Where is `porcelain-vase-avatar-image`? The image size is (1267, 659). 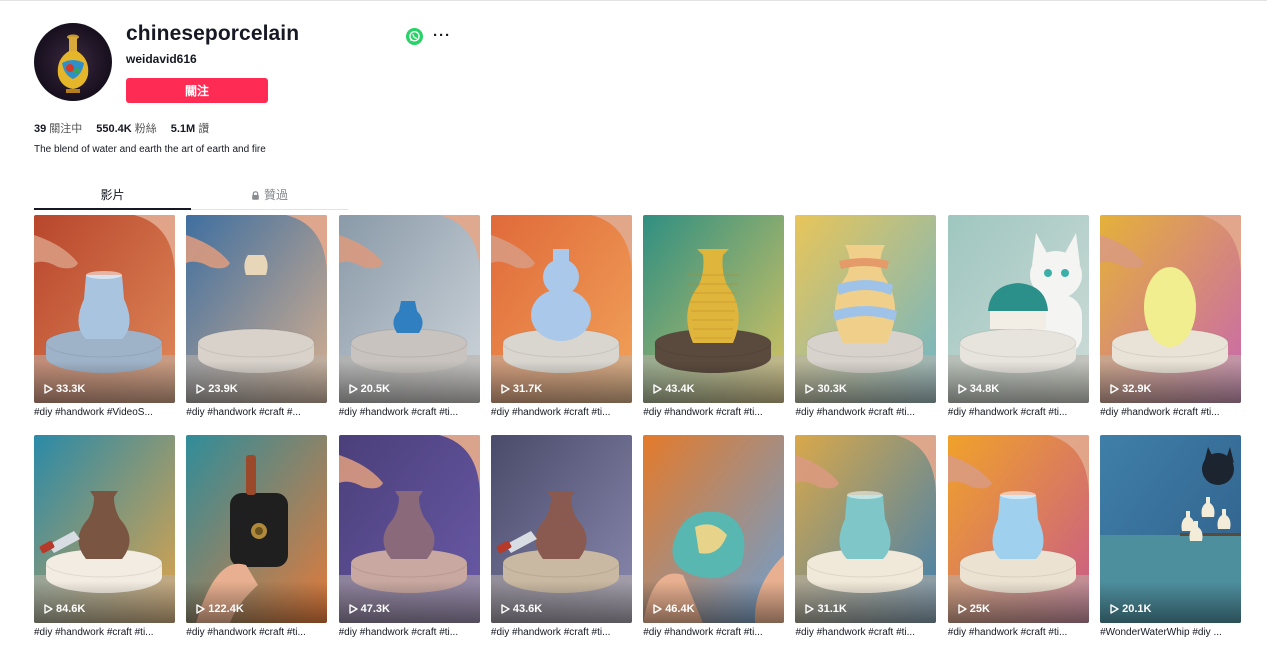
porcelain-vase-avatar-image is located at coordinates (73, 63).